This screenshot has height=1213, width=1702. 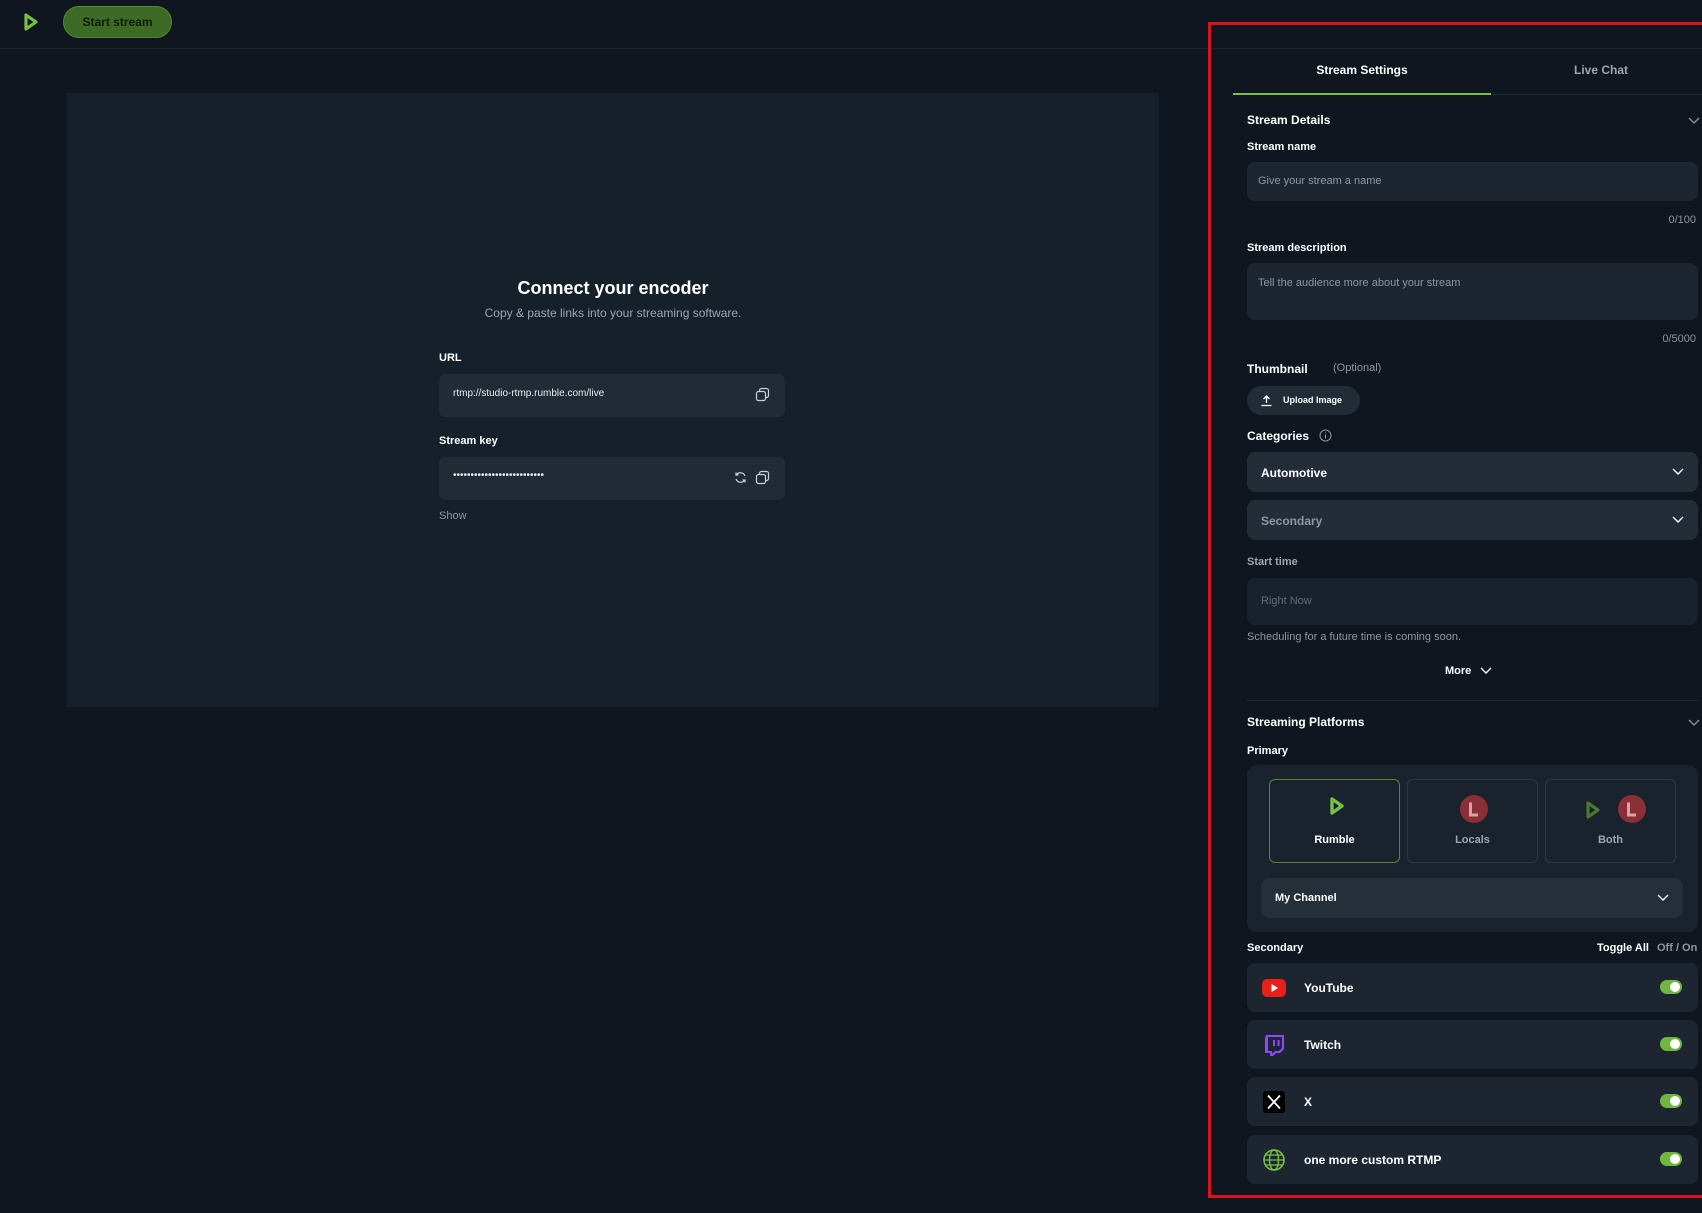 I want to click on category-secondary-select: Secondary, so click(x=1472, y=520).